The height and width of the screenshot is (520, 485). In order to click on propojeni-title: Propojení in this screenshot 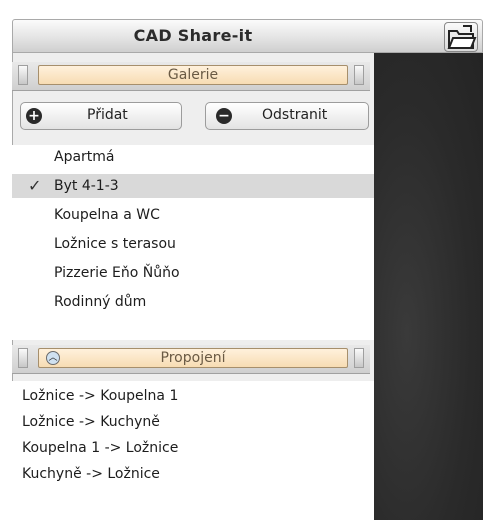, I will do `click(193, 358)`.